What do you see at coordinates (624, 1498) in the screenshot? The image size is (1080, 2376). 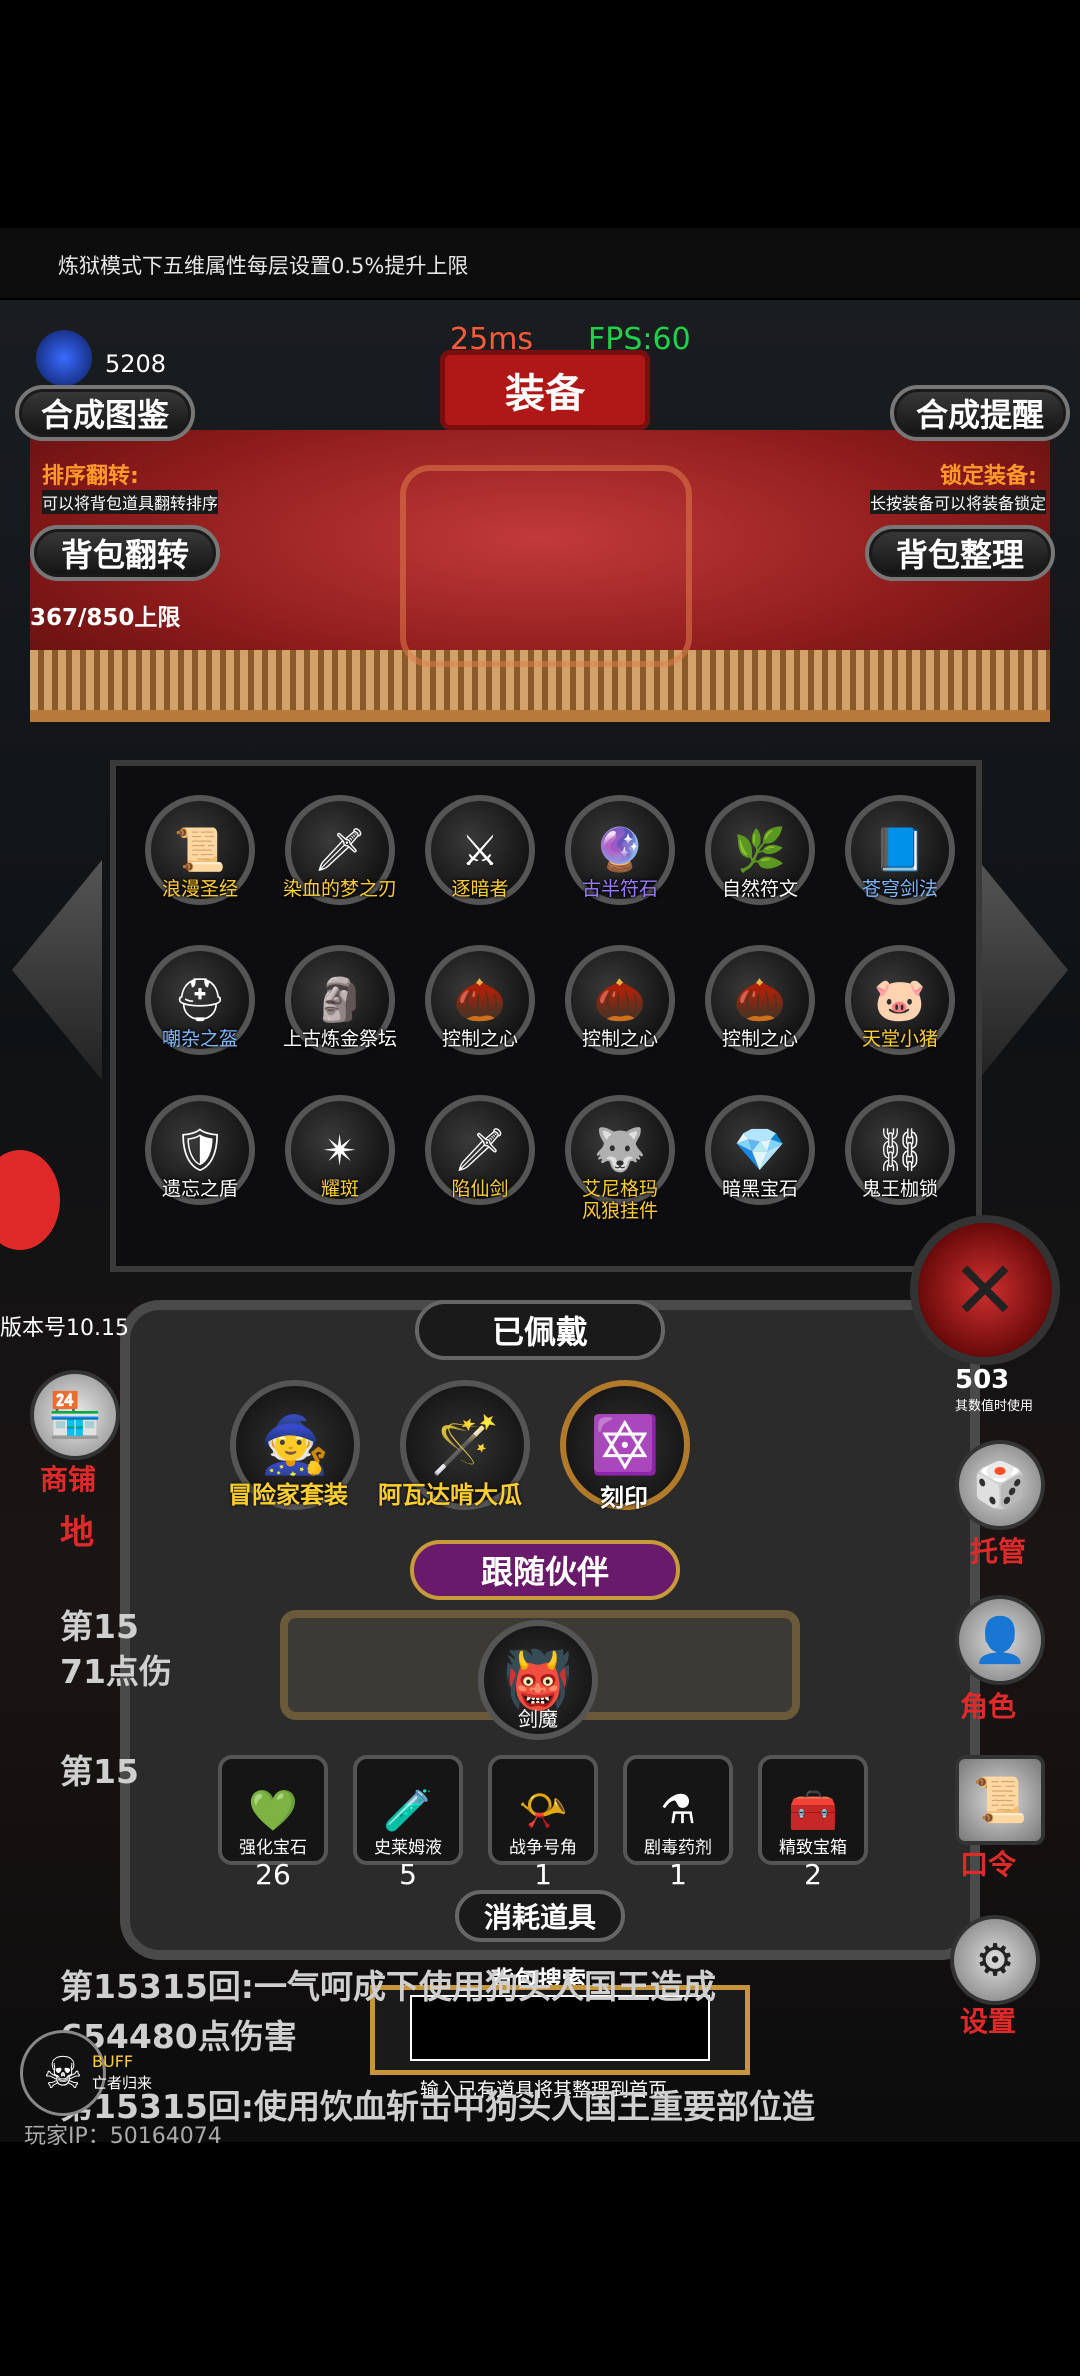 I see `equip-slot-2-label: 刻印` at bounding box center [624, 1498].